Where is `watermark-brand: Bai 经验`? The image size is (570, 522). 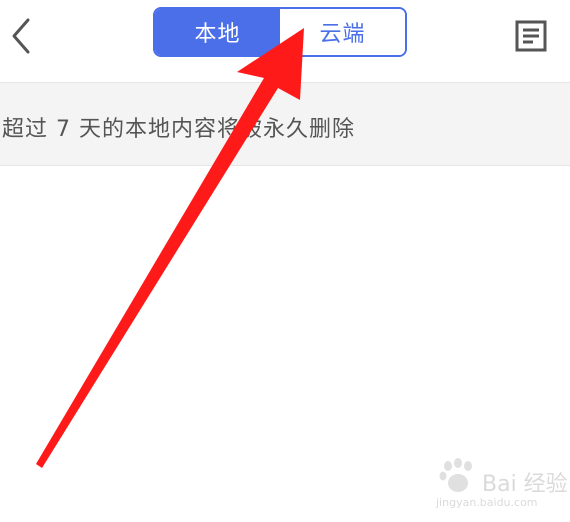 watermark-brand: Bai 经验 is located at coordinates (525, 484).